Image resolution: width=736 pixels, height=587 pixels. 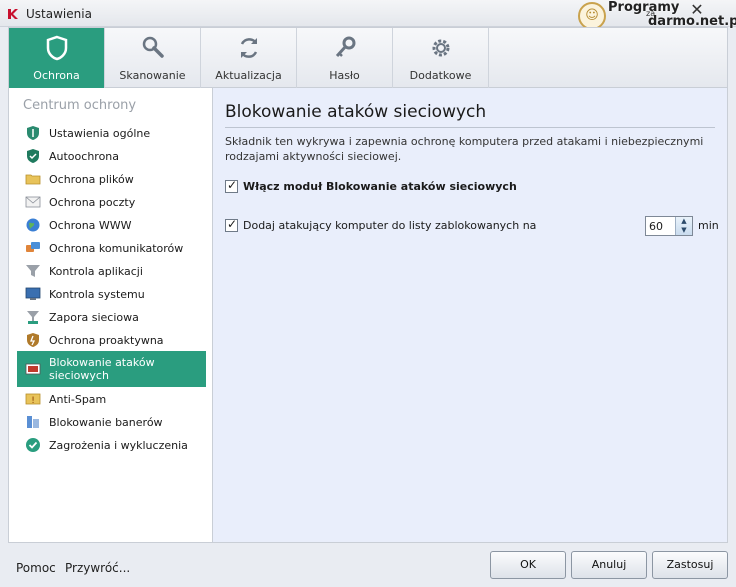 I want to click on spam-icon: !, so click(x=33, y=399).